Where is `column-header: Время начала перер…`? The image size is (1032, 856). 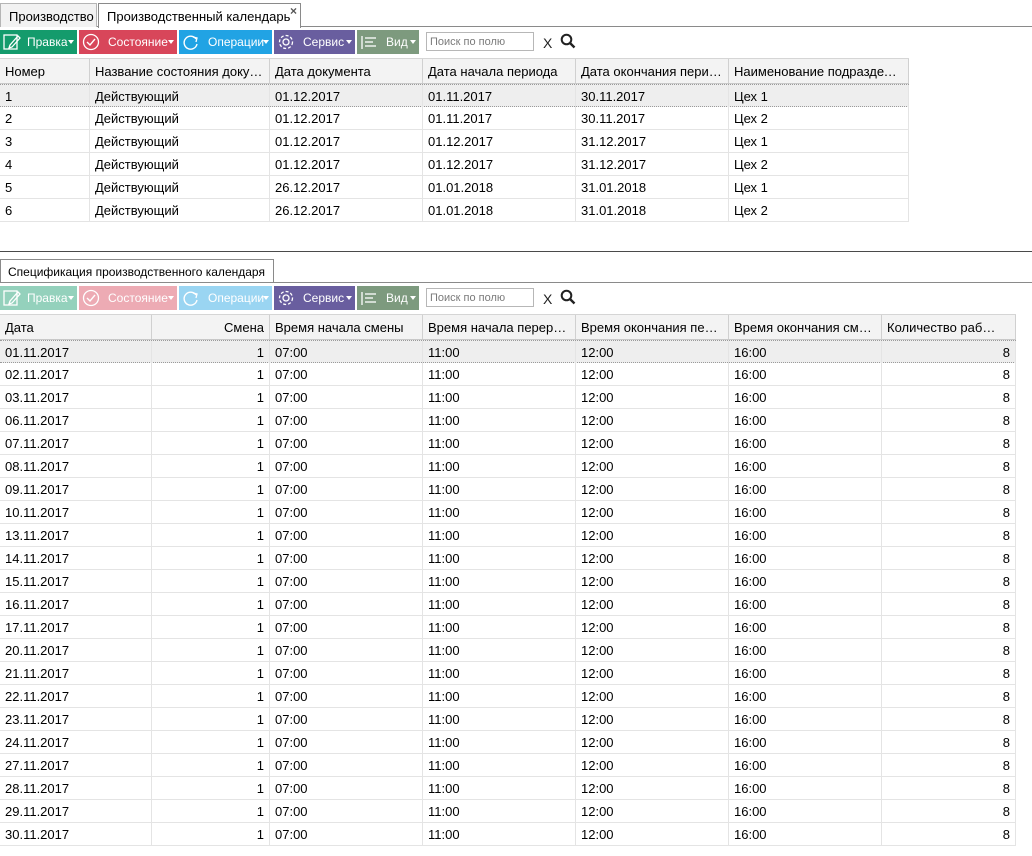
column-header: Время начала перер… is located at coordinates (499, 327).